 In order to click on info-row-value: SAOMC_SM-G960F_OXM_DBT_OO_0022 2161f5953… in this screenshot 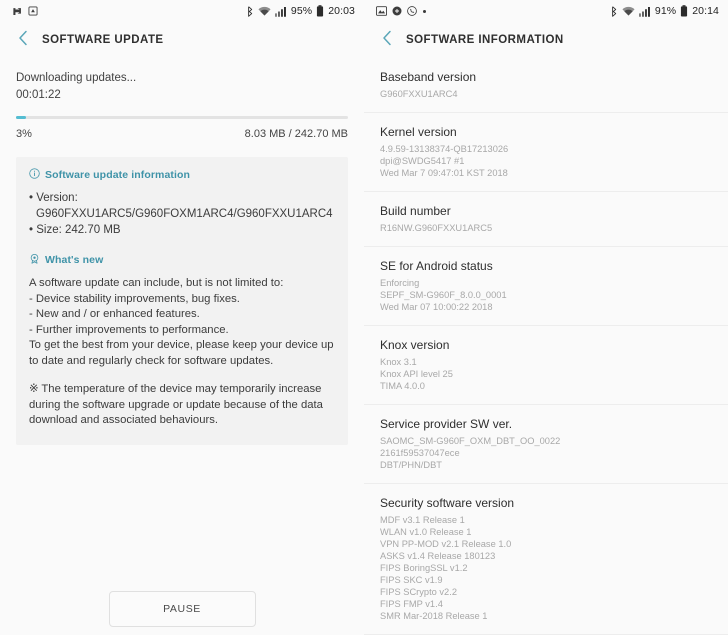, I will do `click(470, 453)`.